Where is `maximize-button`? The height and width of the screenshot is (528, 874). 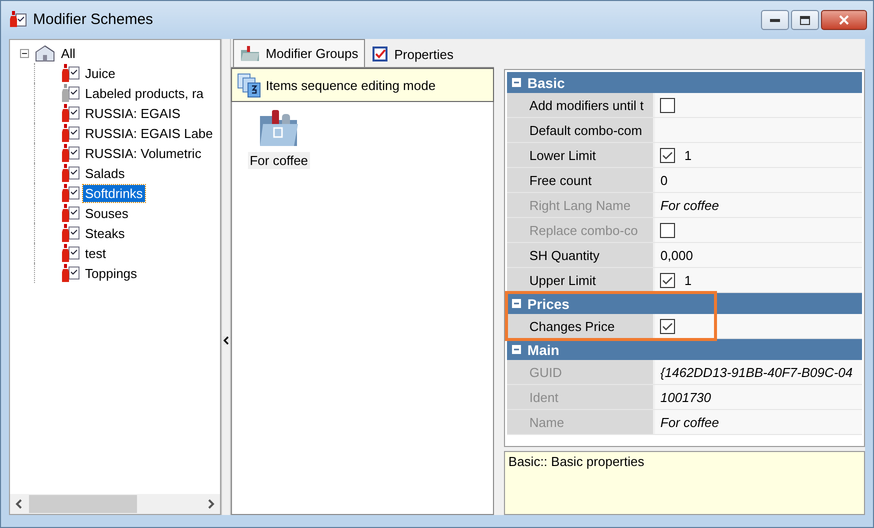 maximize-button is located at coordinates (805, 20).